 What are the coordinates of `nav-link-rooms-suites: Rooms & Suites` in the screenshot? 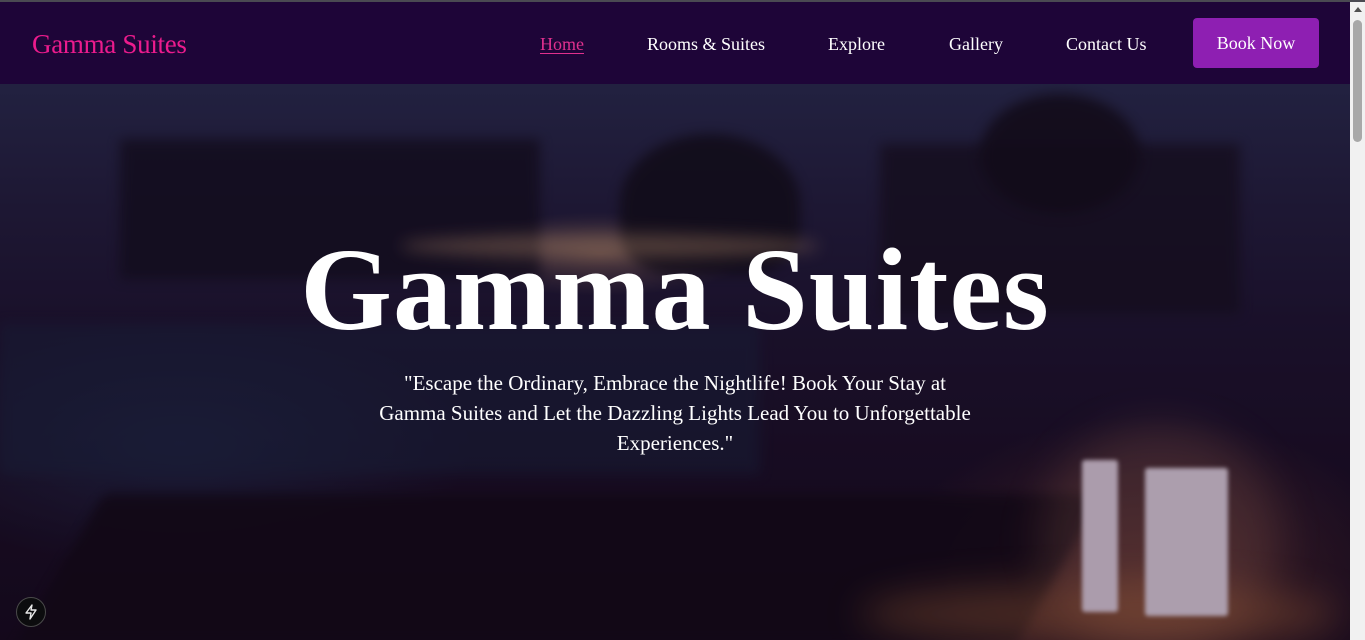 It's located at (706, 44).